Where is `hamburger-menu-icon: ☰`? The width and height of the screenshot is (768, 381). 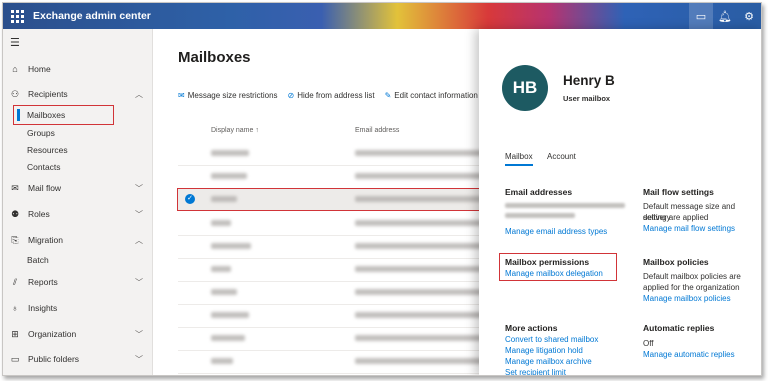 hamburger-menu-icon: ☰ is located at coordinates (15, 42).